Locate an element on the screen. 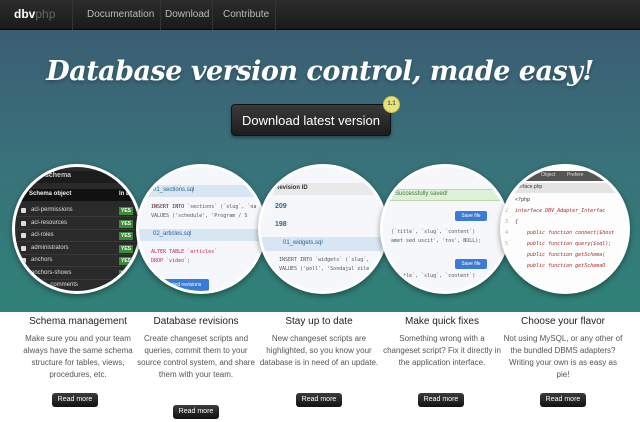  schema-object-name: administrators is located at coordinates (50, 247).